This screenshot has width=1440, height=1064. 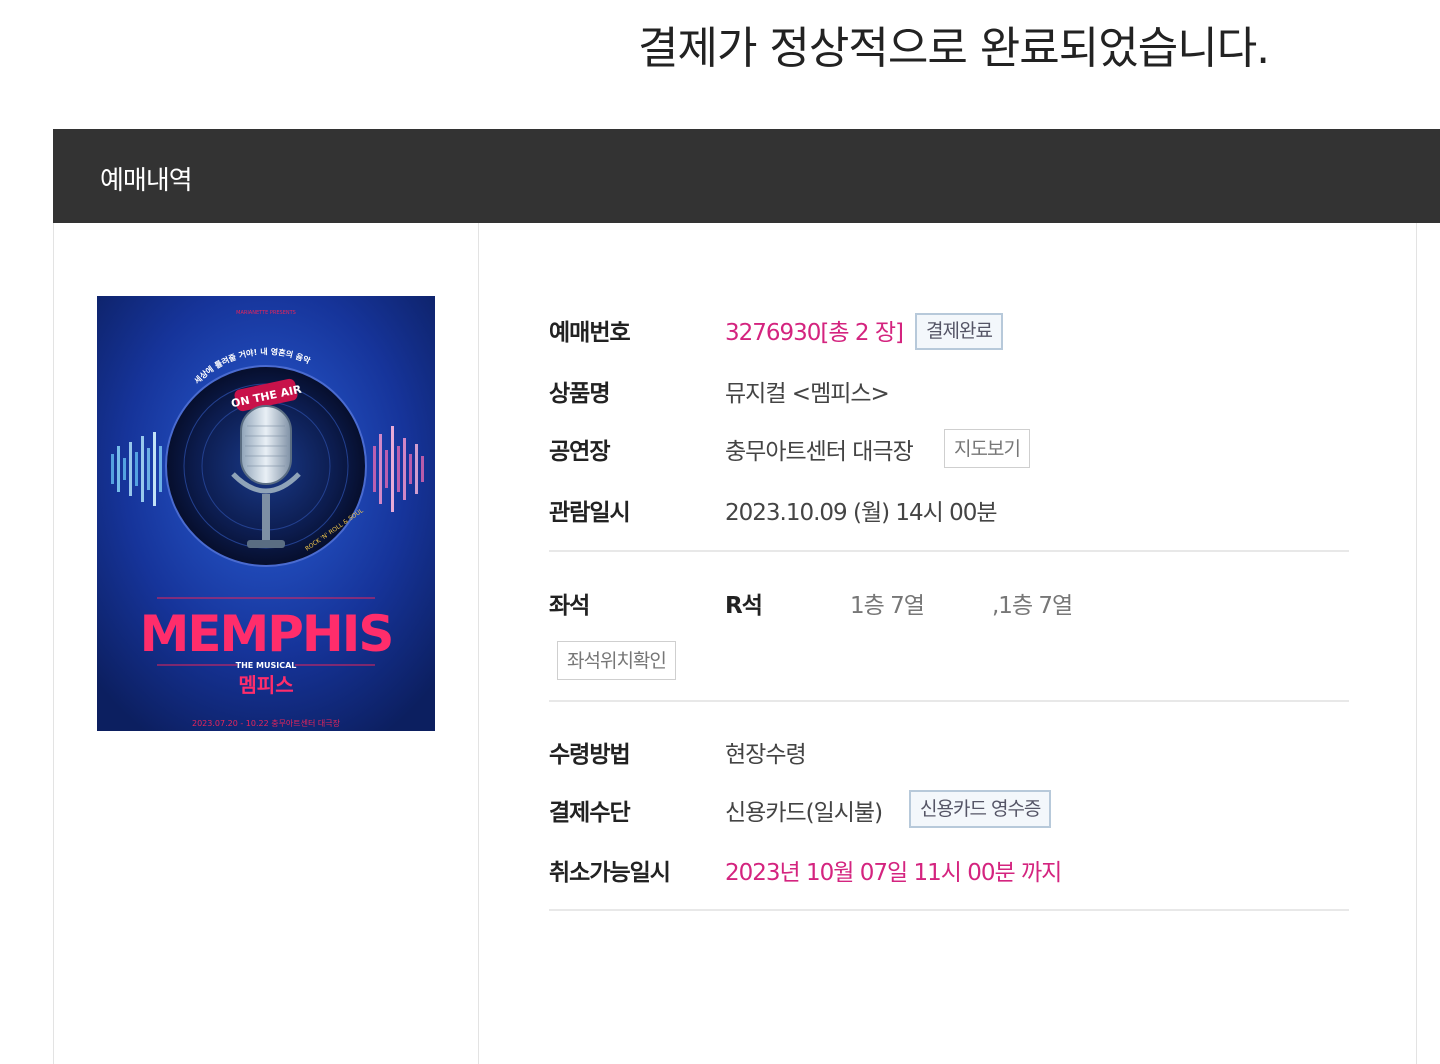 I want to click on booking-number-value: 3276930[총 2 장], so click(x=814, y=333).